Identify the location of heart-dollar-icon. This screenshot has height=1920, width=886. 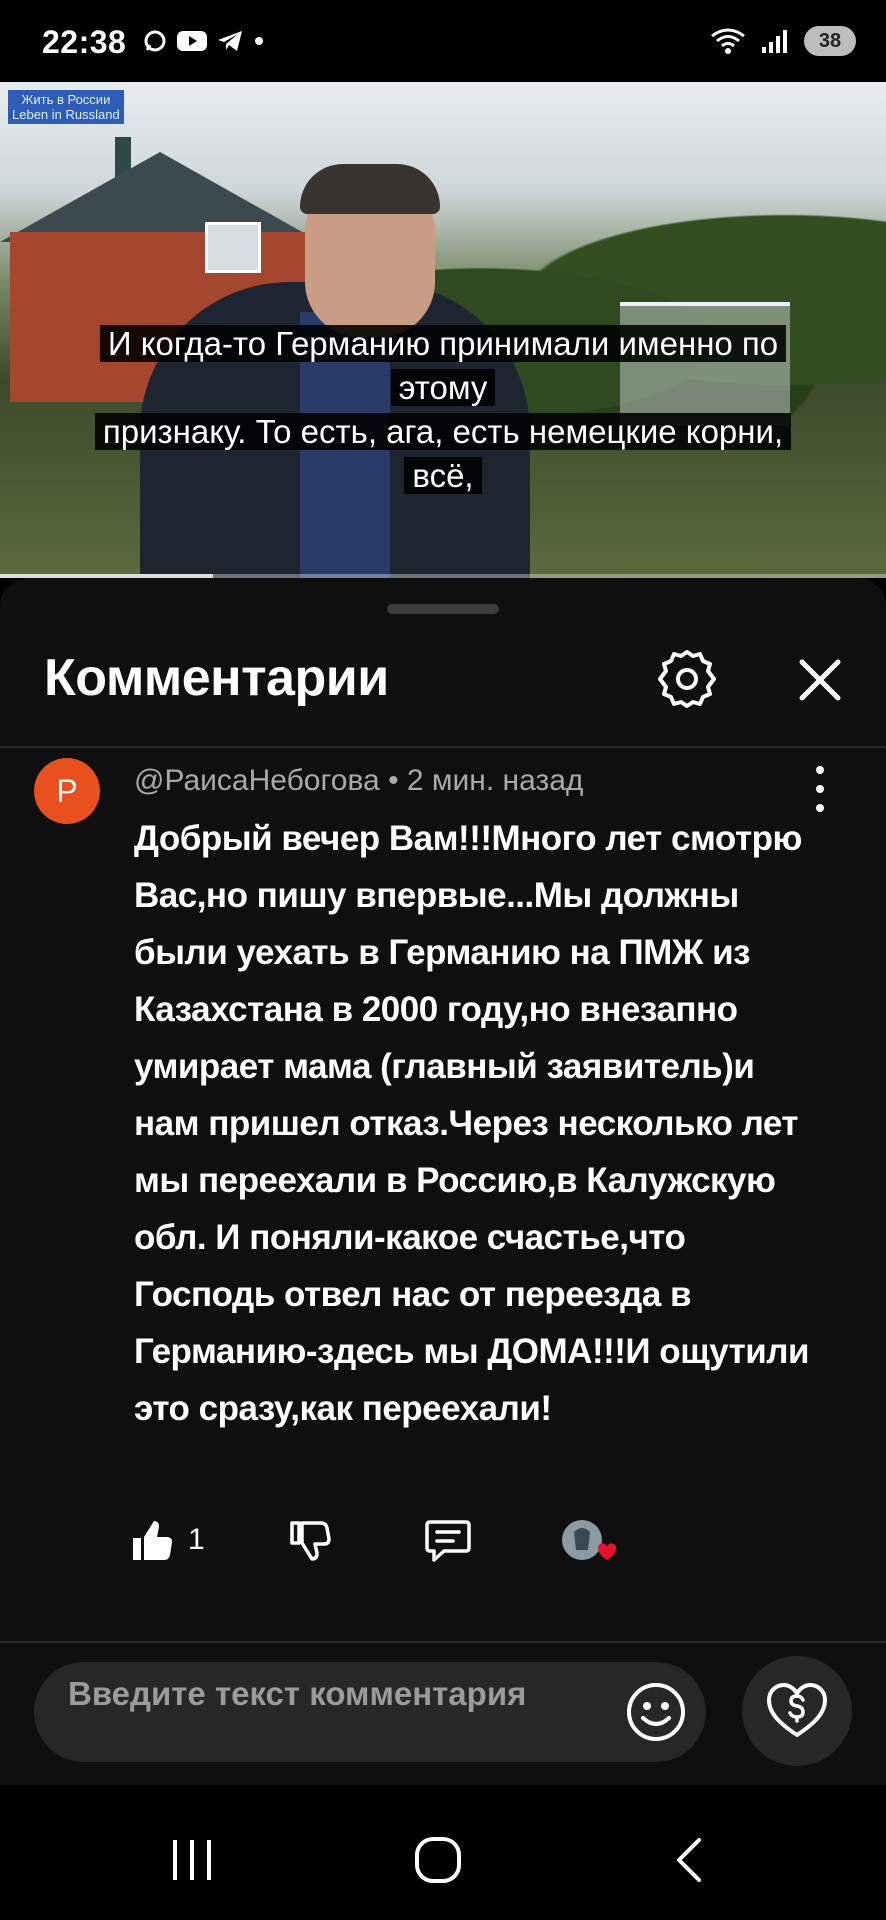
(797, 1710).